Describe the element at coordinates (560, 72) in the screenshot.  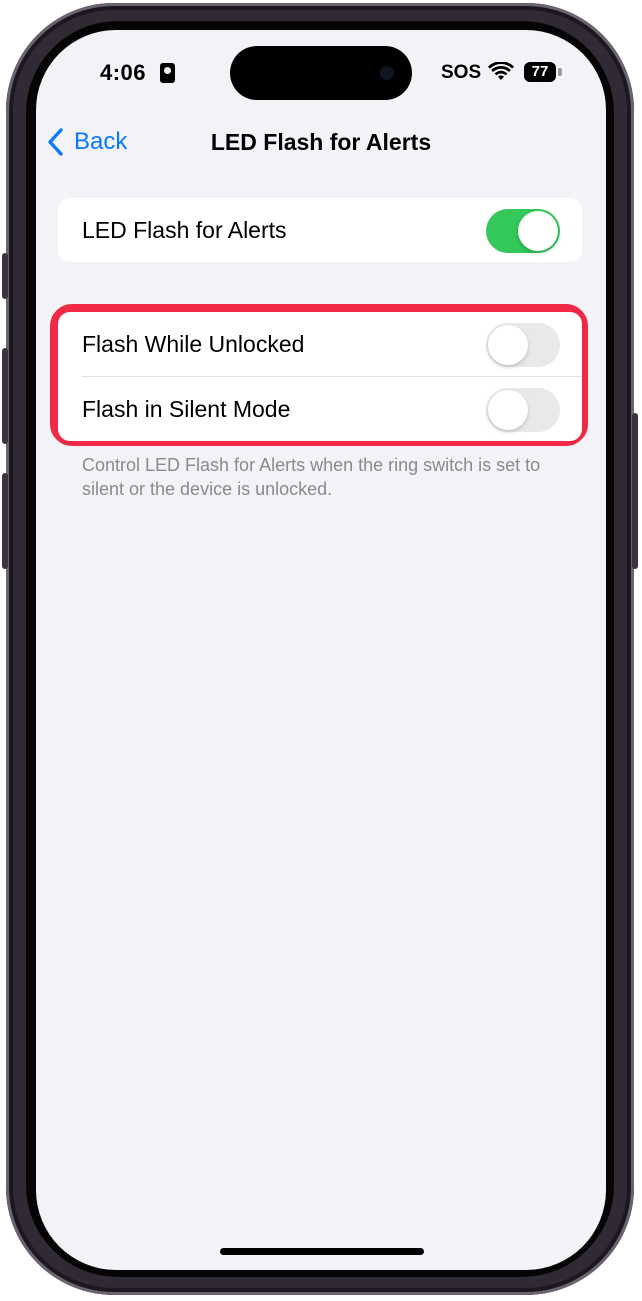
I see `battery-cap` at that location.